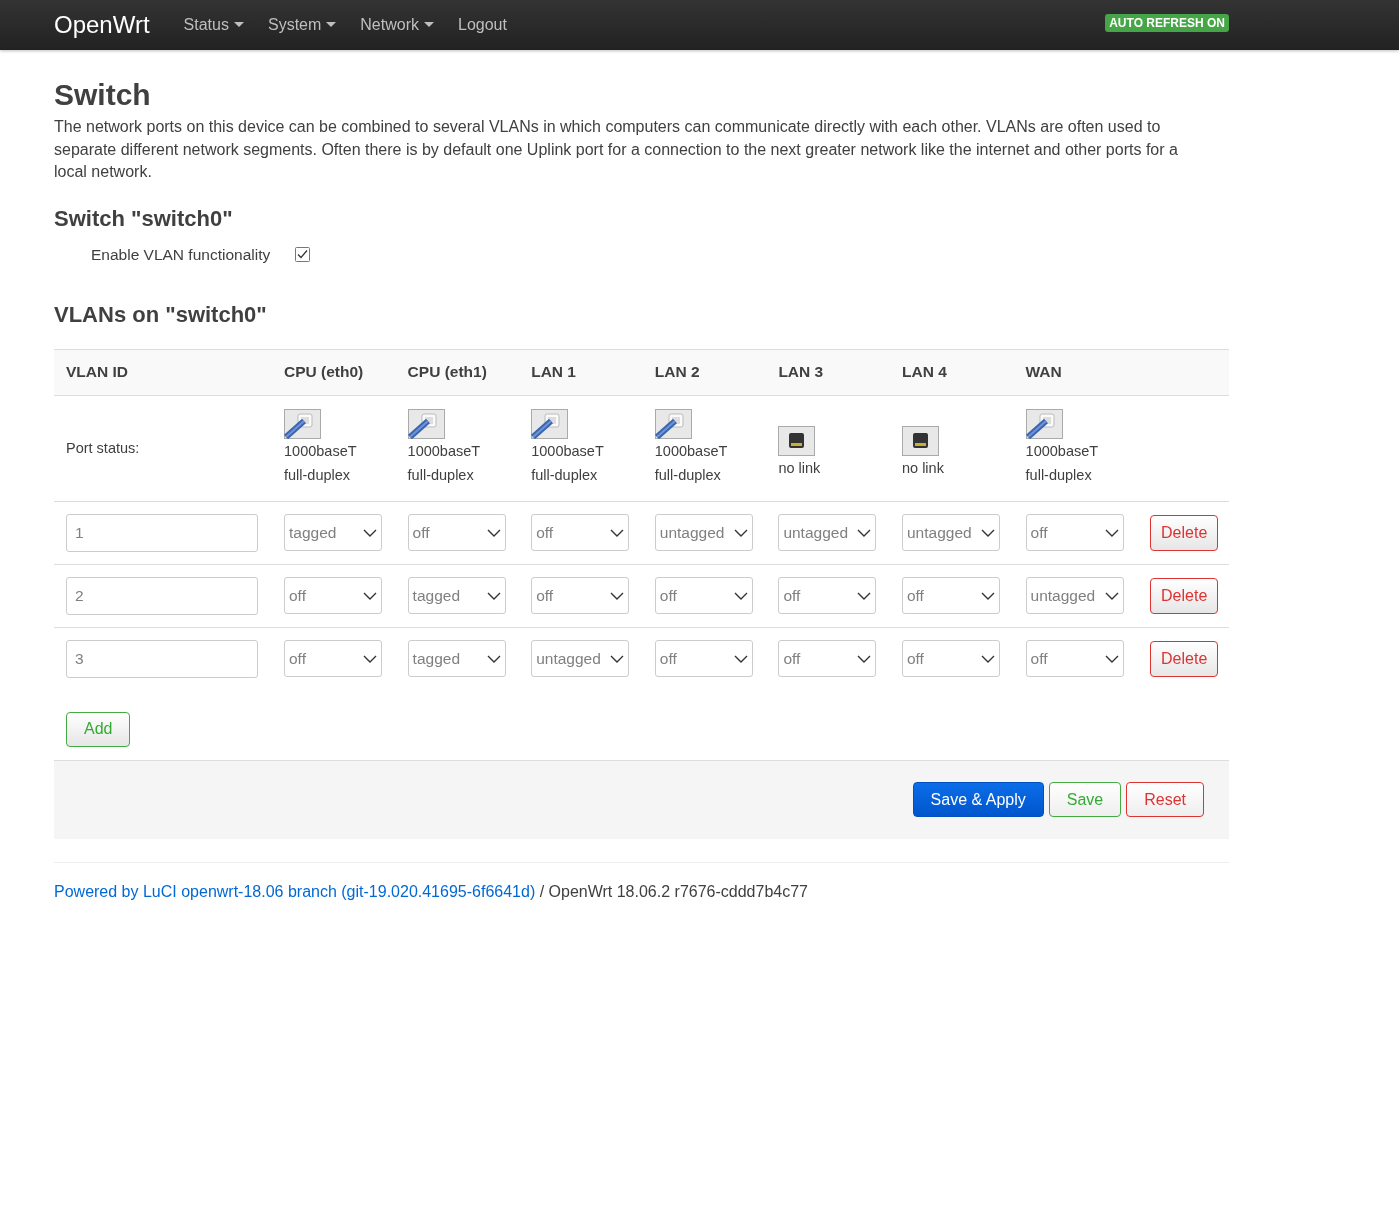 The image size is (1399, 1222). Describe the element at coordinates (1085, 799) in the screenshot. I see `save-button: Save` at that location.